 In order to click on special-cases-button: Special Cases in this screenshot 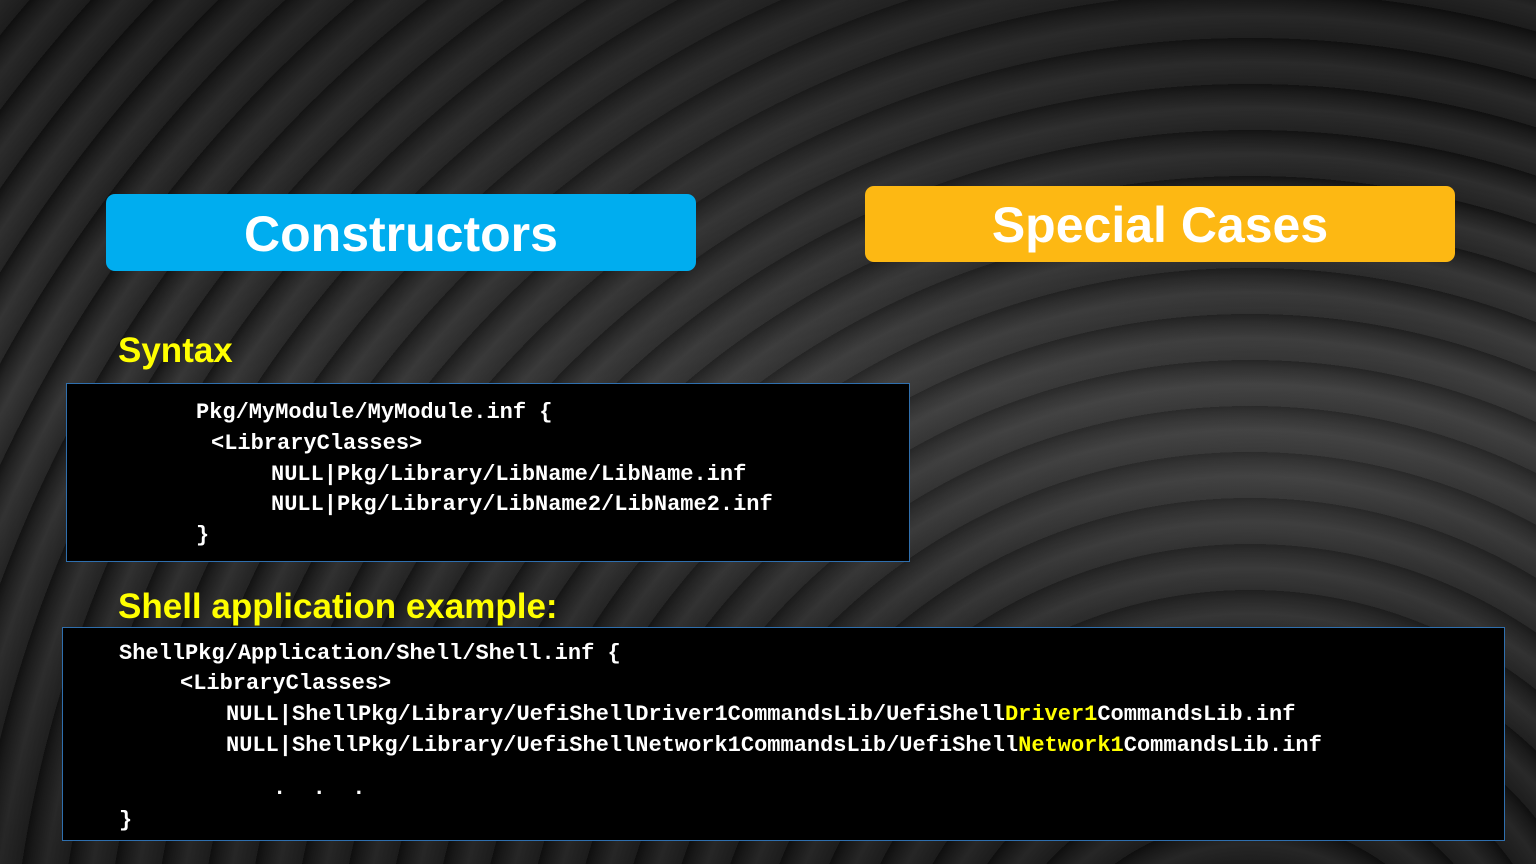, I will do `click(1160, 224)`.